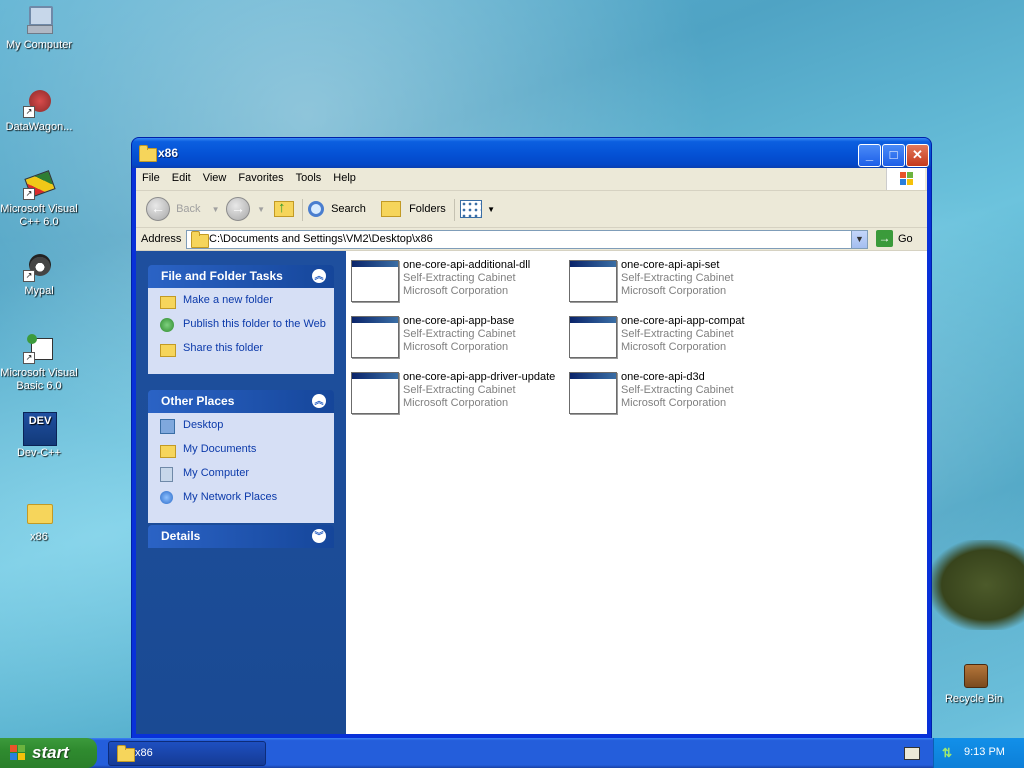 The height and width of the screenshot is (768, 1024). I want to click on clock: 9:13 PM, so click(984, 752).